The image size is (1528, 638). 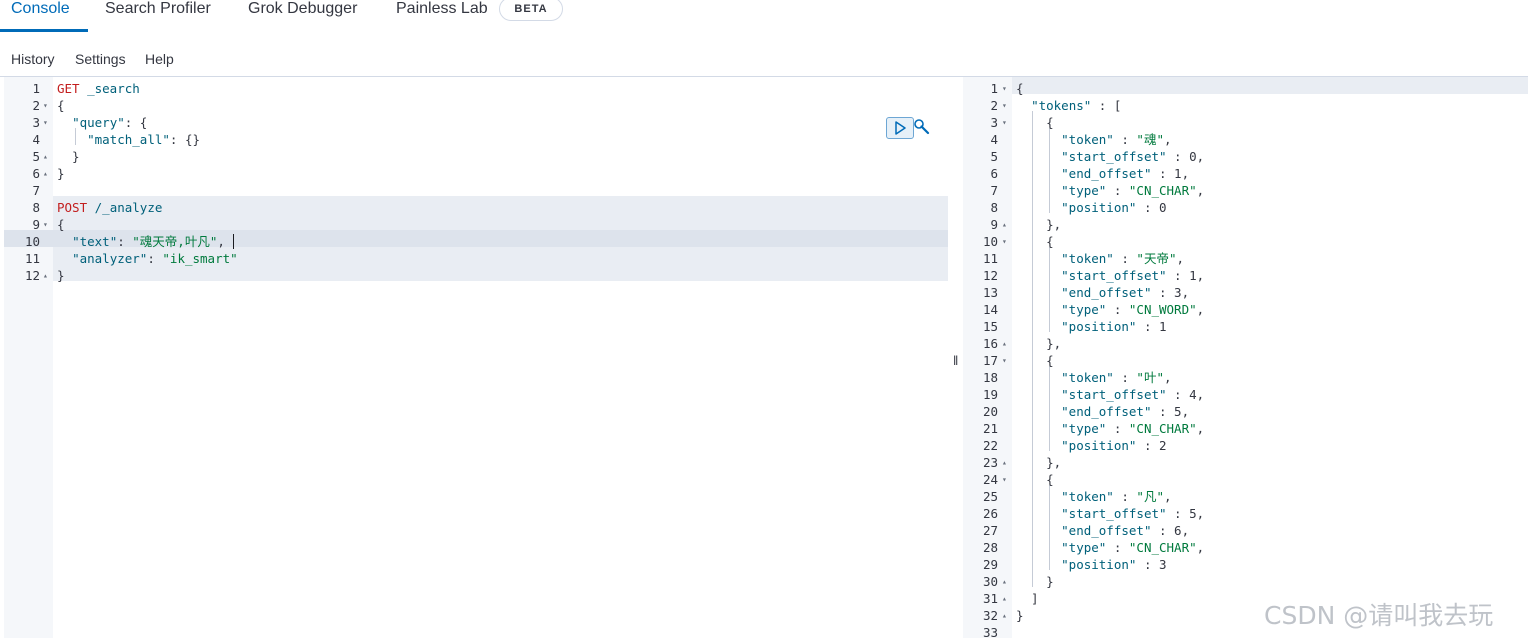 What do you see at coordinates (990, 309) in the screenshot?
I see `line-number: 14` at bounding box center [990, 309].